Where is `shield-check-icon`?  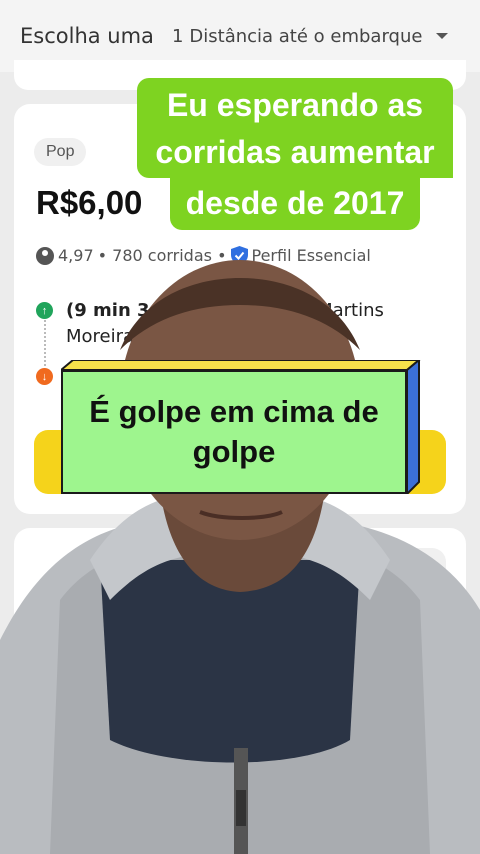
shield-check-icon is located at coordinates (239, 255).